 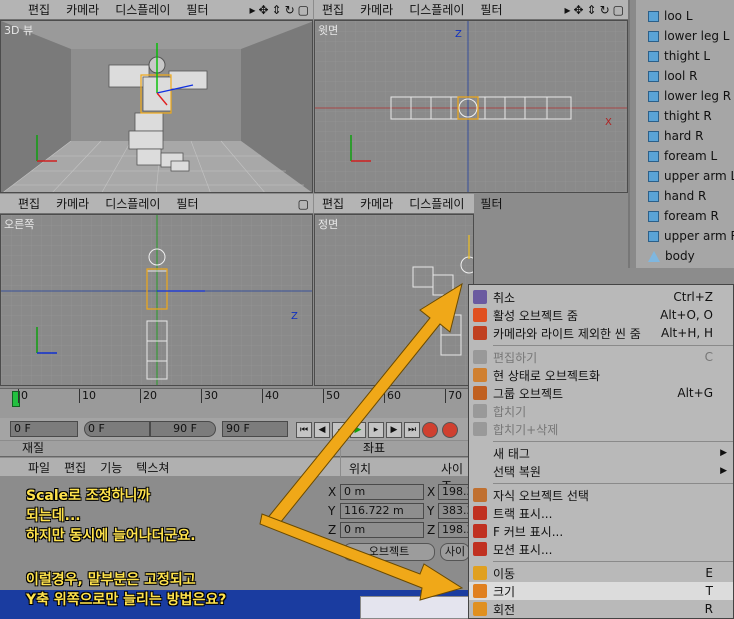 I want to click on object-row: foream R, so click(x=682, y=216).